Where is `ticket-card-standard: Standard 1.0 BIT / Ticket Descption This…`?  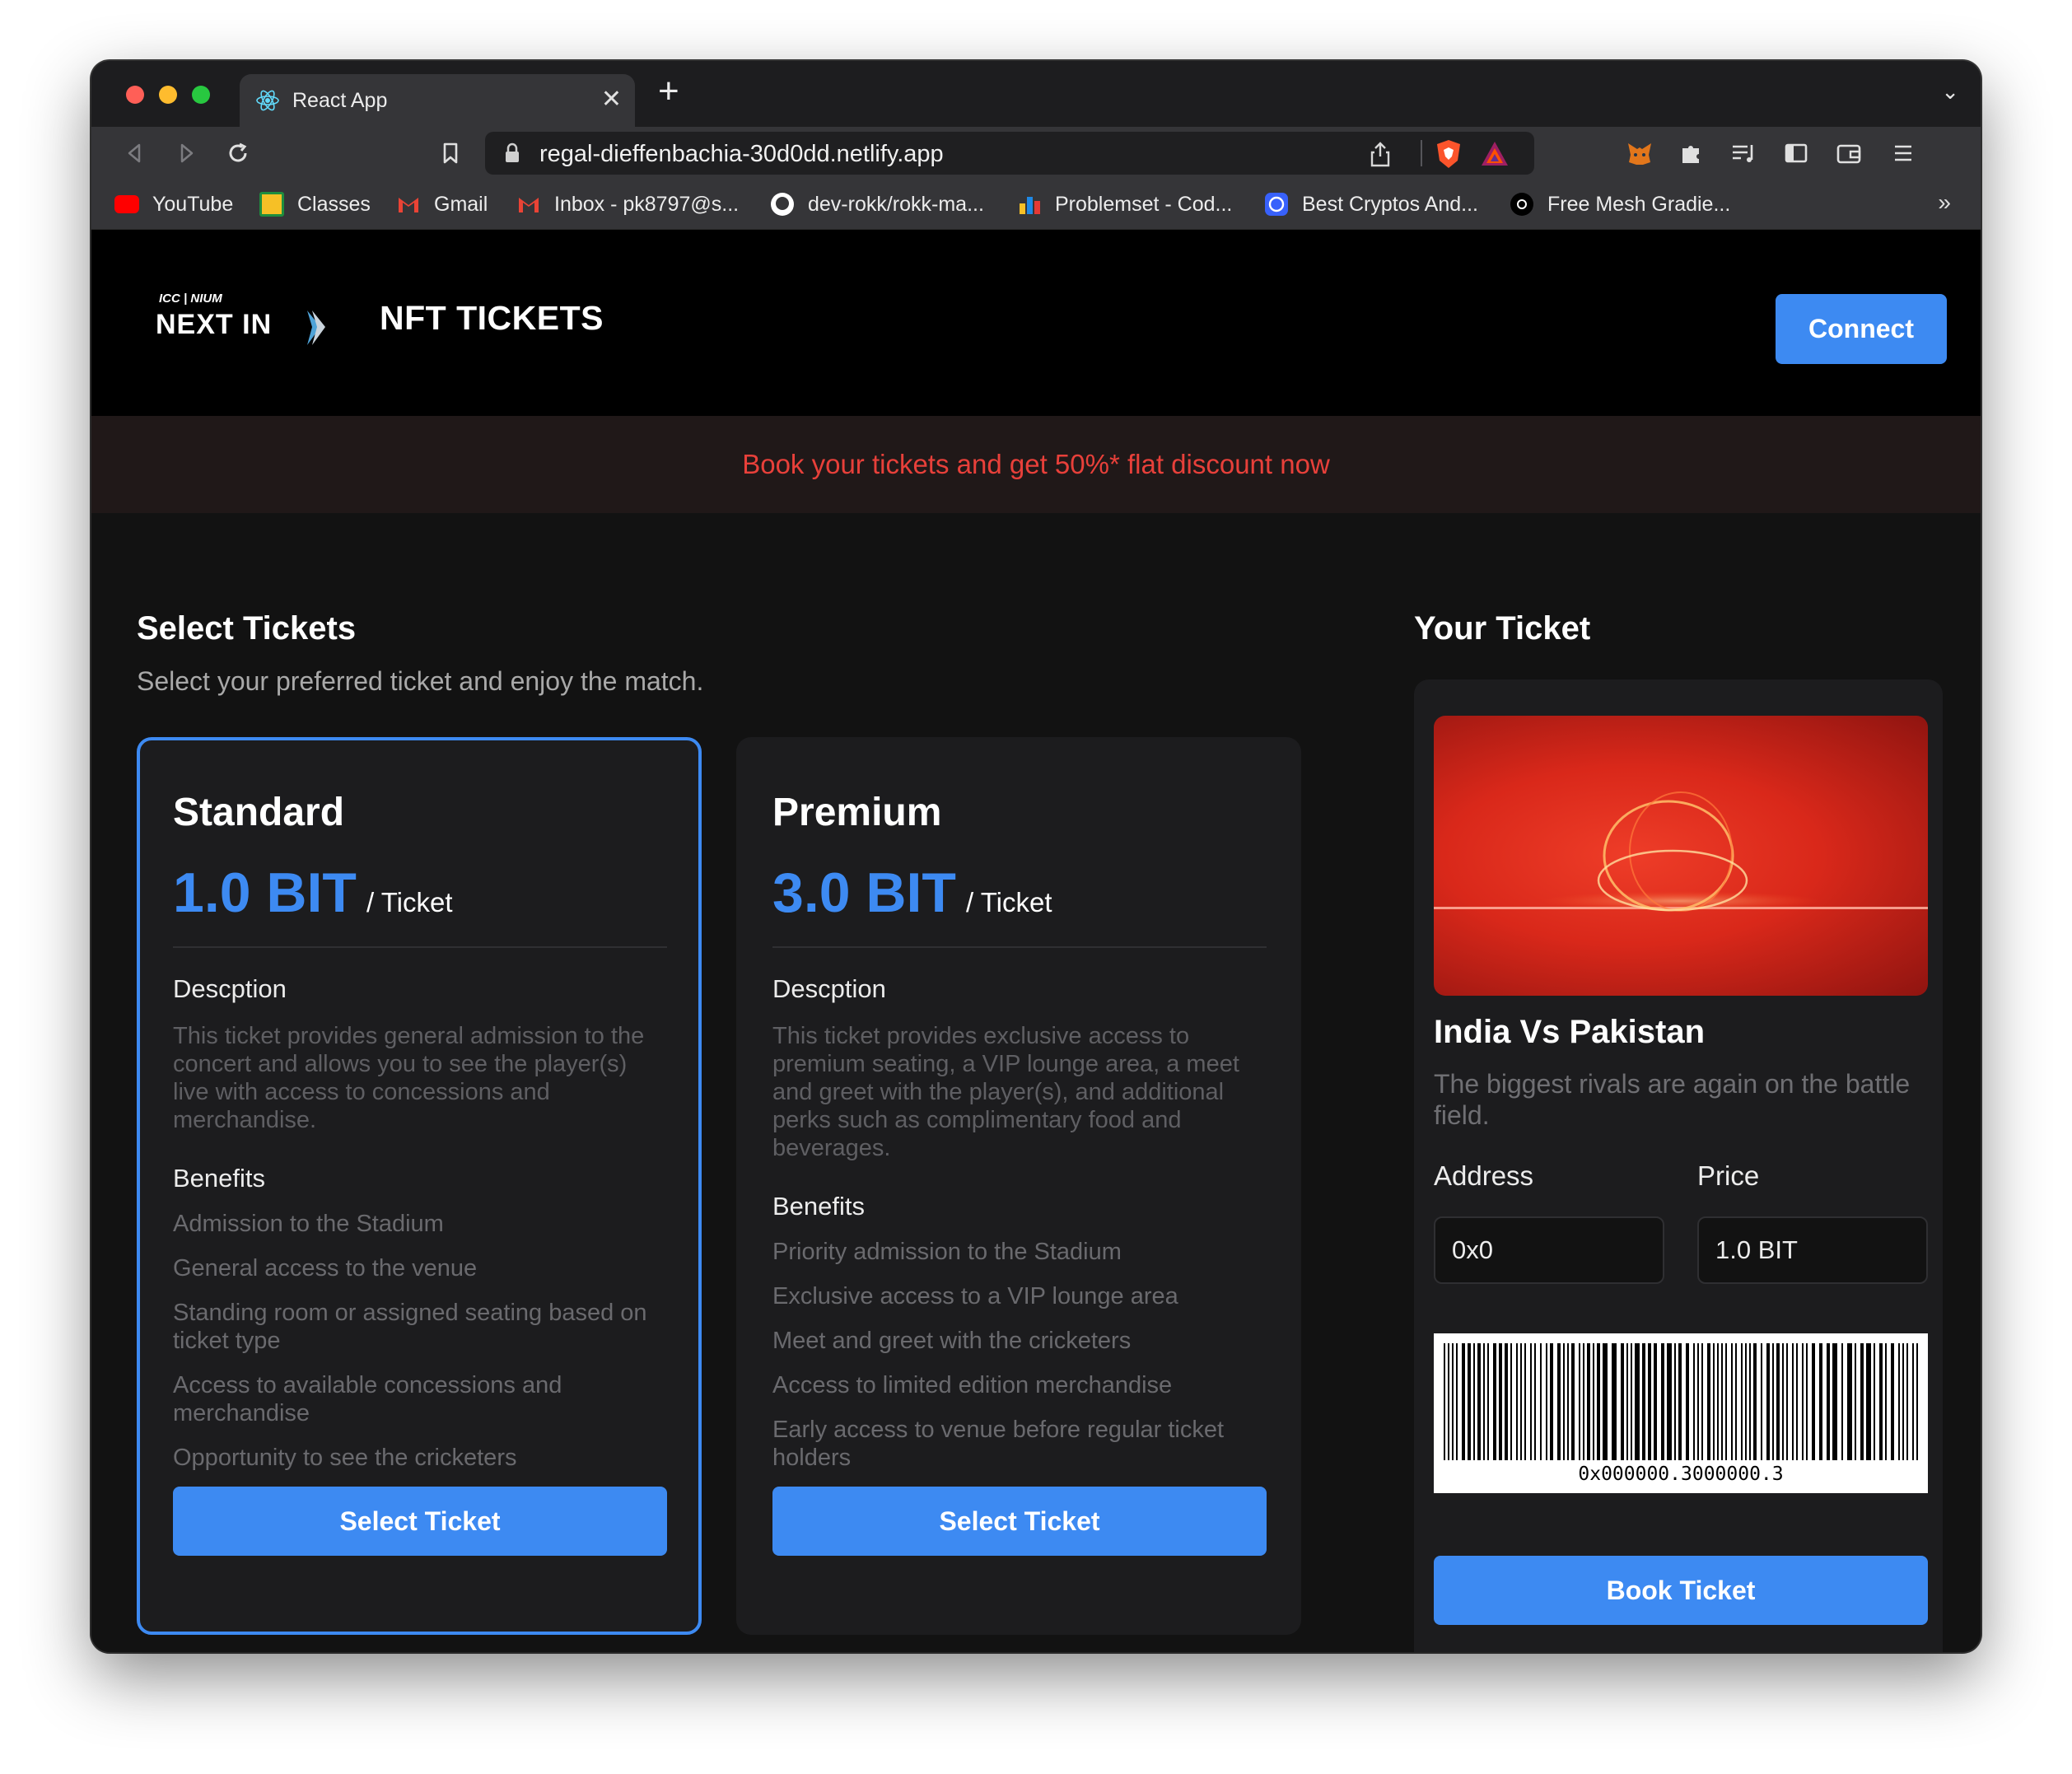 ticket-card-standard: Standard 1.0 BIT / Ticket Descption This… is located at coordinates (419, 1186).